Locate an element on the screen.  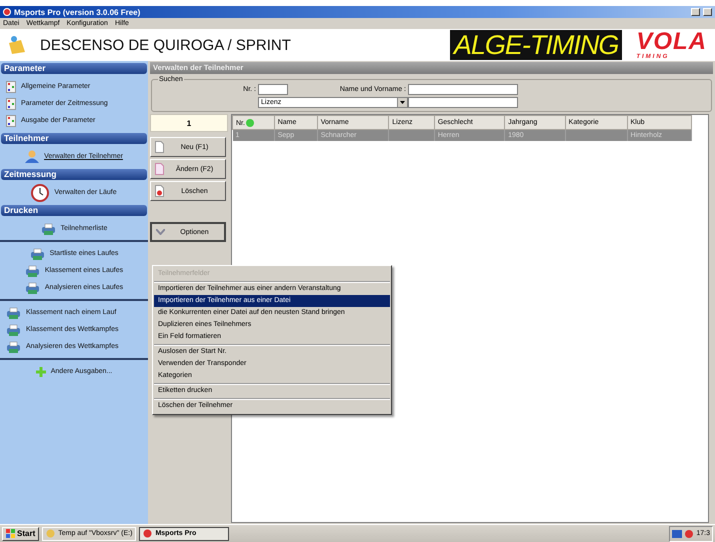
section-header: Teilnehmer is located at coordinates (74, 138).